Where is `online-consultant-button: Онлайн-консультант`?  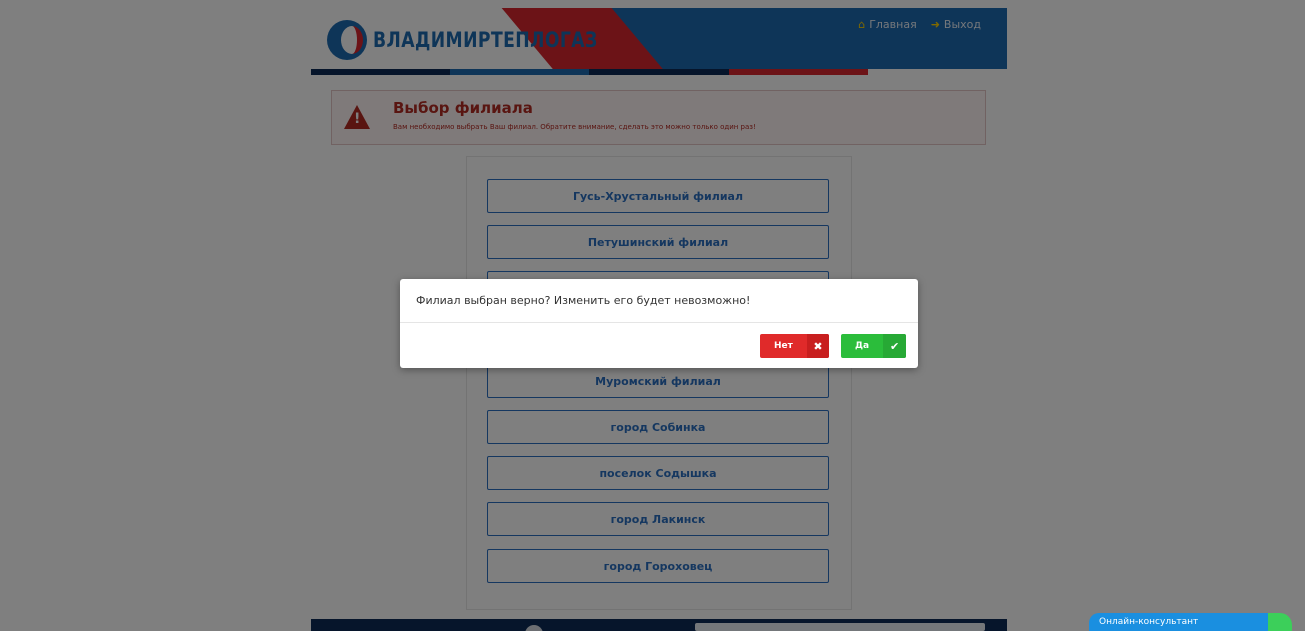
online-consultant-button: Онлайн-консультант is located at coordinates (1189, 622).